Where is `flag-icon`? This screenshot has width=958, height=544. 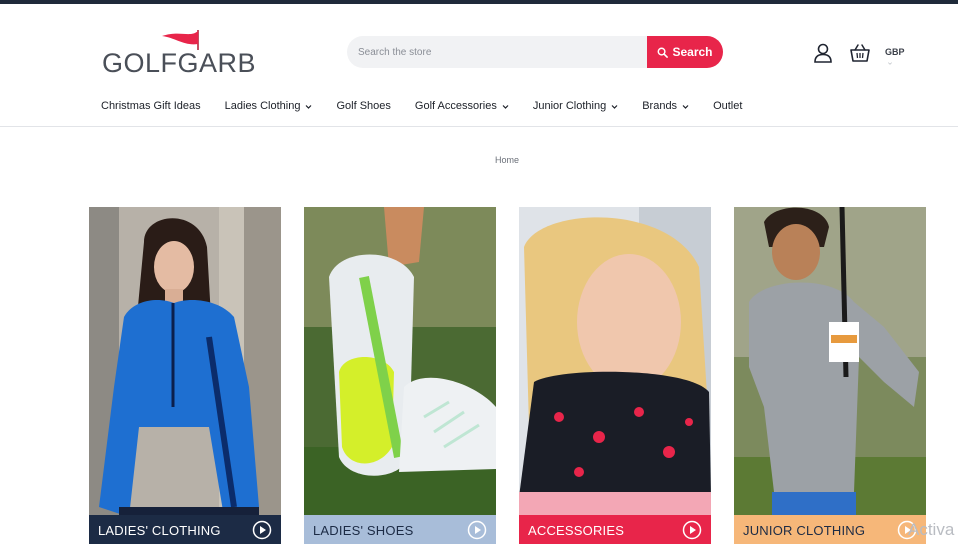 flag-icon is located at coordinates (180, 40).